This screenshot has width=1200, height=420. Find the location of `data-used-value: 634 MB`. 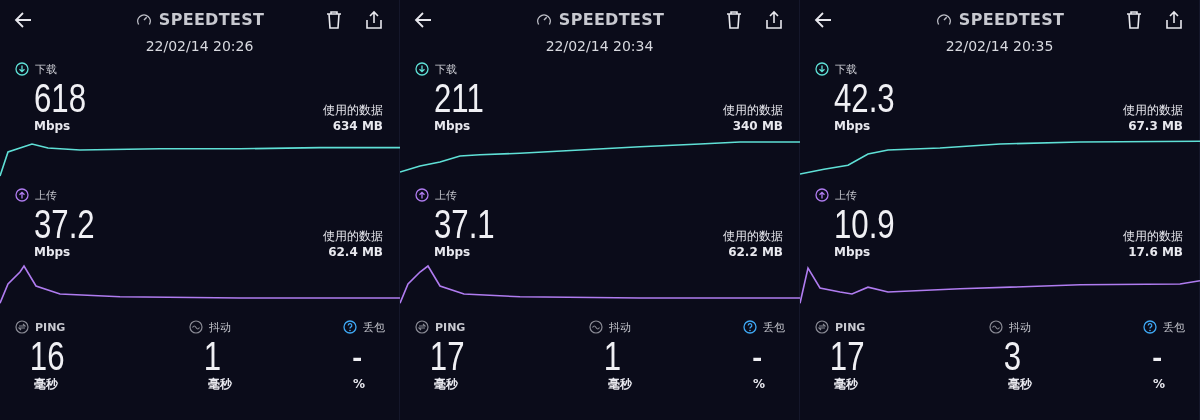

data-used-value: 634 MB is located at coordinates (357, 126).